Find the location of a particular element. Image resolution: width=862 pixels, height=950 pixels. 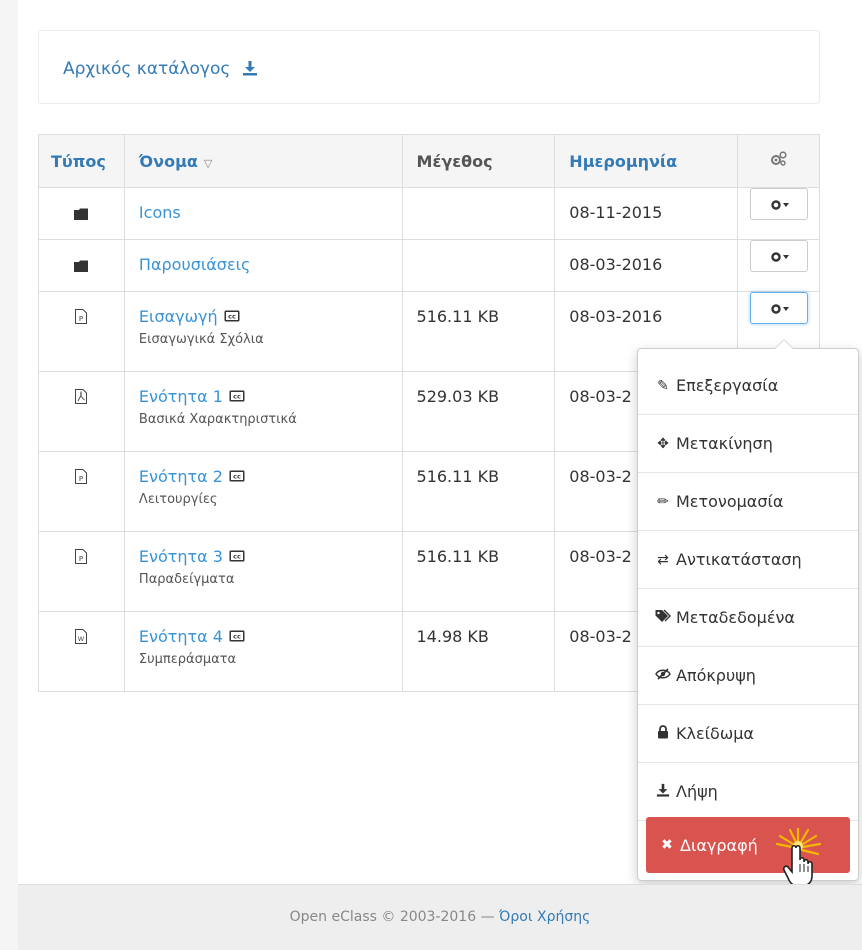

date-cell: 08-03-2016 is located at coordinates (646, 265).